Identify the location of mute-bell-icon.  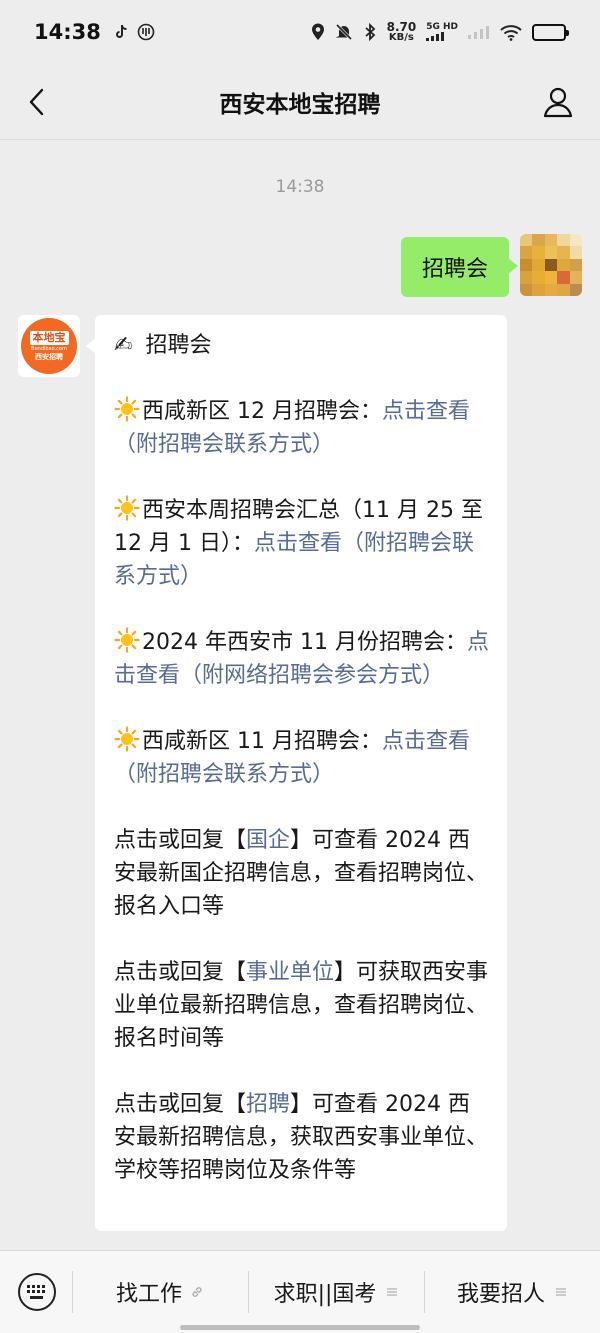
(343, 32).